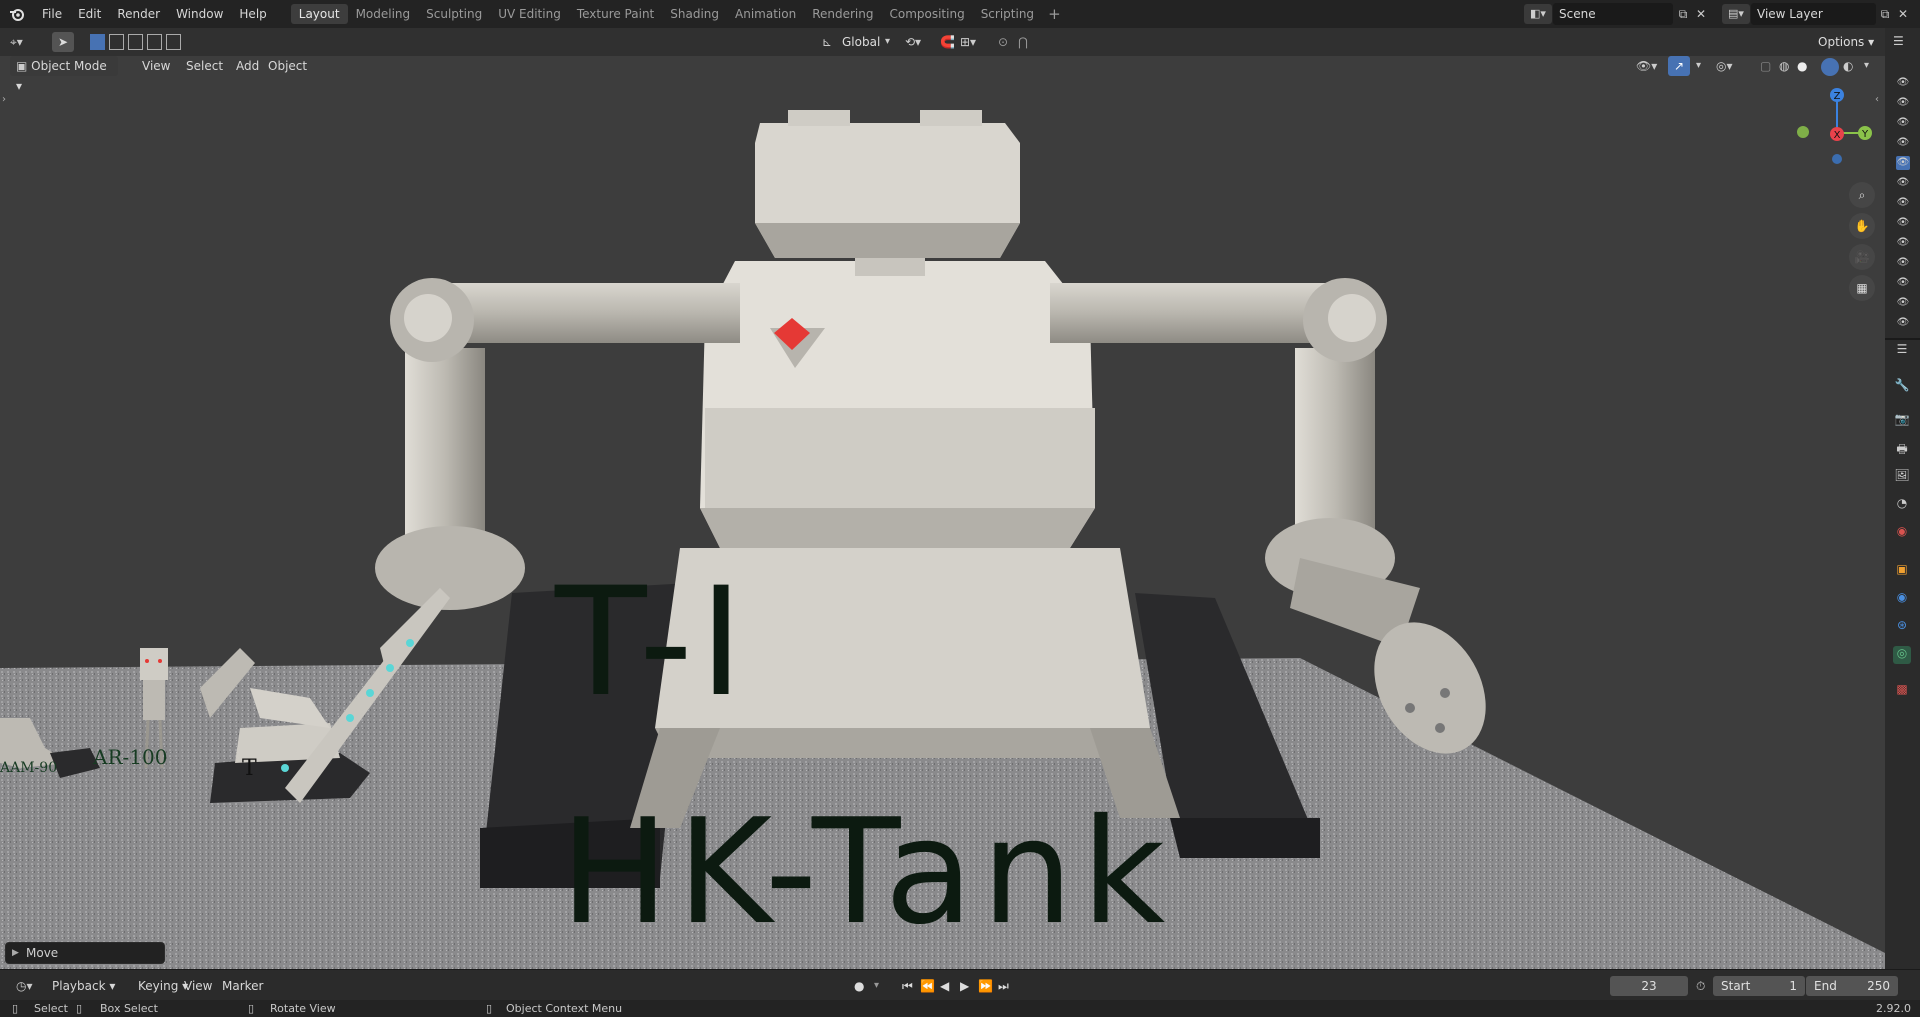  I want to click on navigation-gizmo: Z Y X, so click(1837, 128).